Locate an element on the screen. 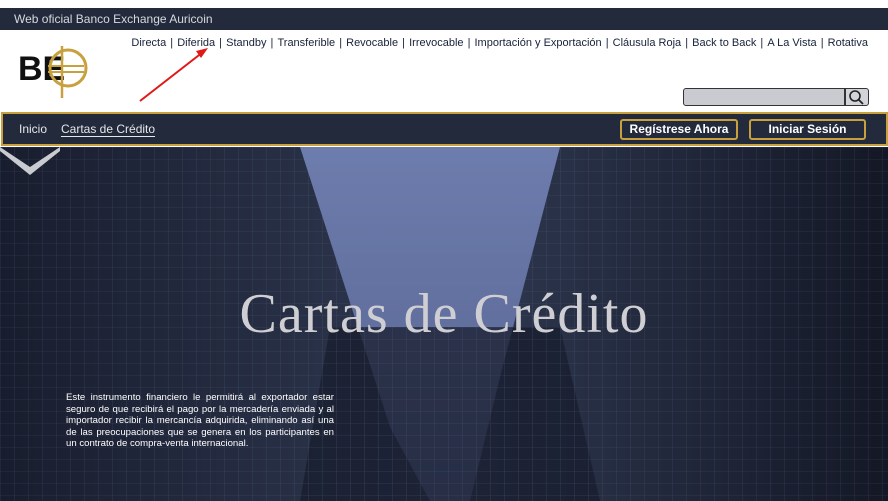 The width and height of the screenshot is (888, 501). link-rotativa: Rotativa is located at coordinates (848, 43).